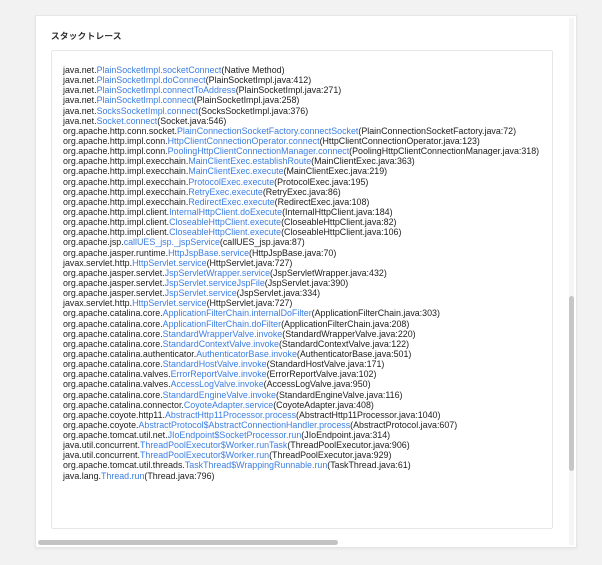 The width and height of the screenshot is (602, 565). Describe the element at coordinates (339, 394) in the screenshot. I see `frame-location: (StandardEngineValve.java:116)` at that location.